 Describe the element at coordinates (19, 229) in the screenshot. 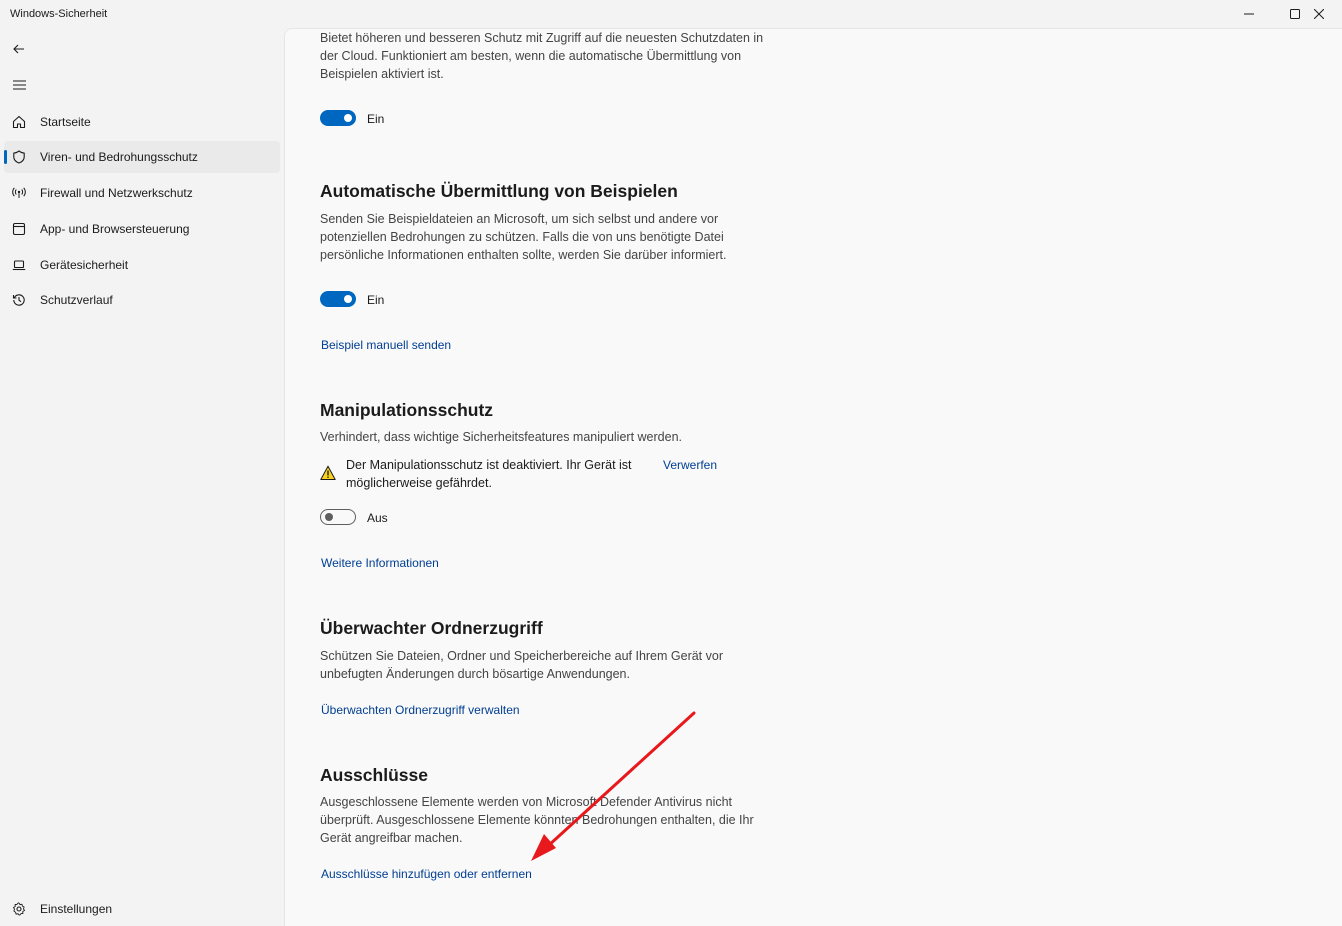

I see `app-window-icon` at that location.